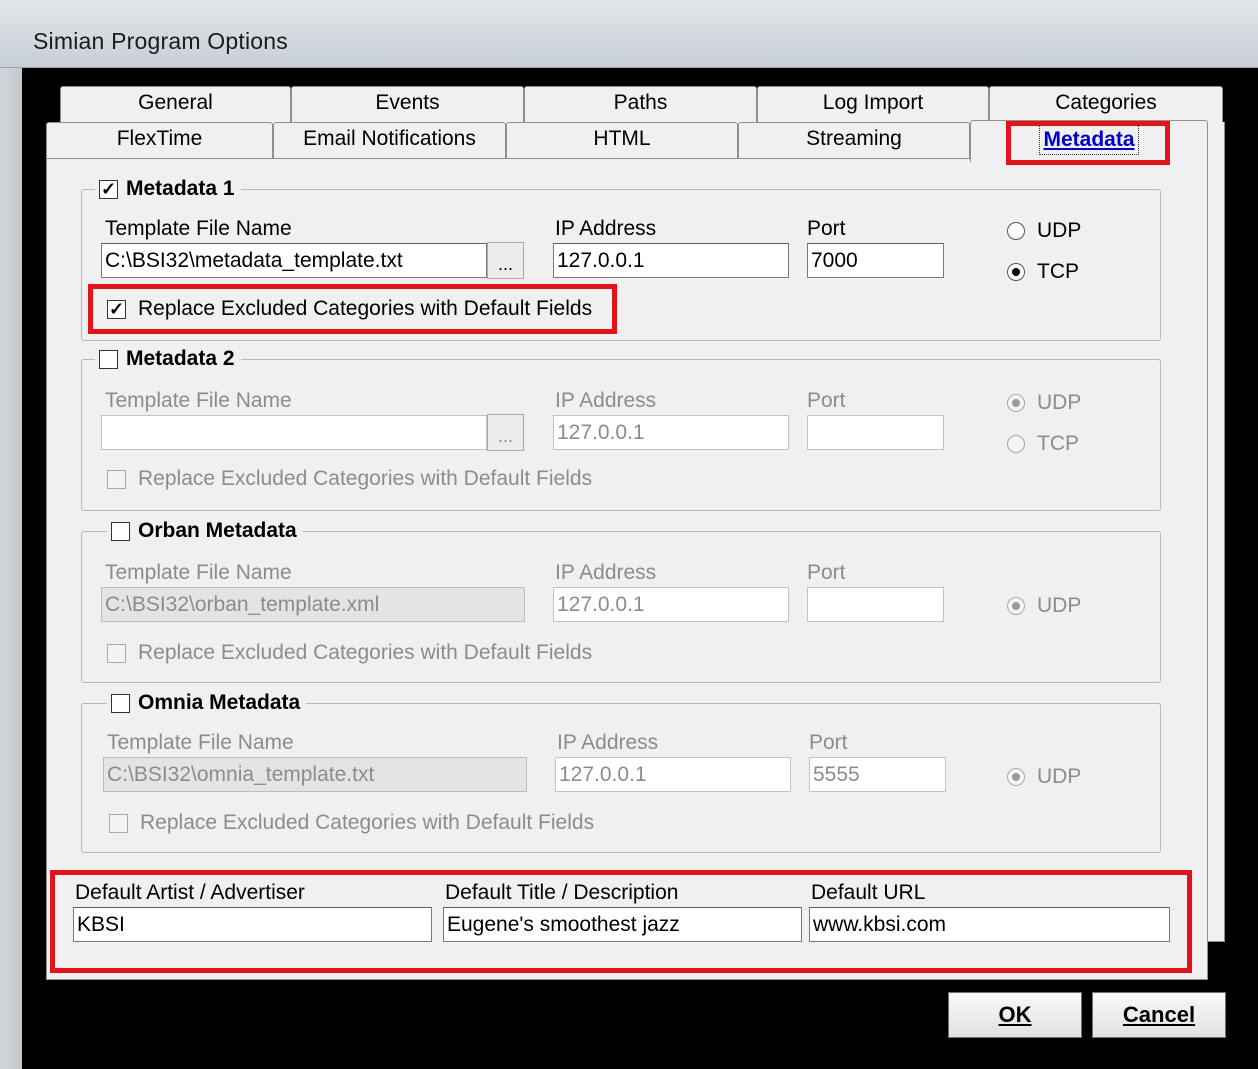 This screenshot has width=1258, height=1069. I want to click on default-title-field: Eugene's smoothest jazz, so click(622, 924).